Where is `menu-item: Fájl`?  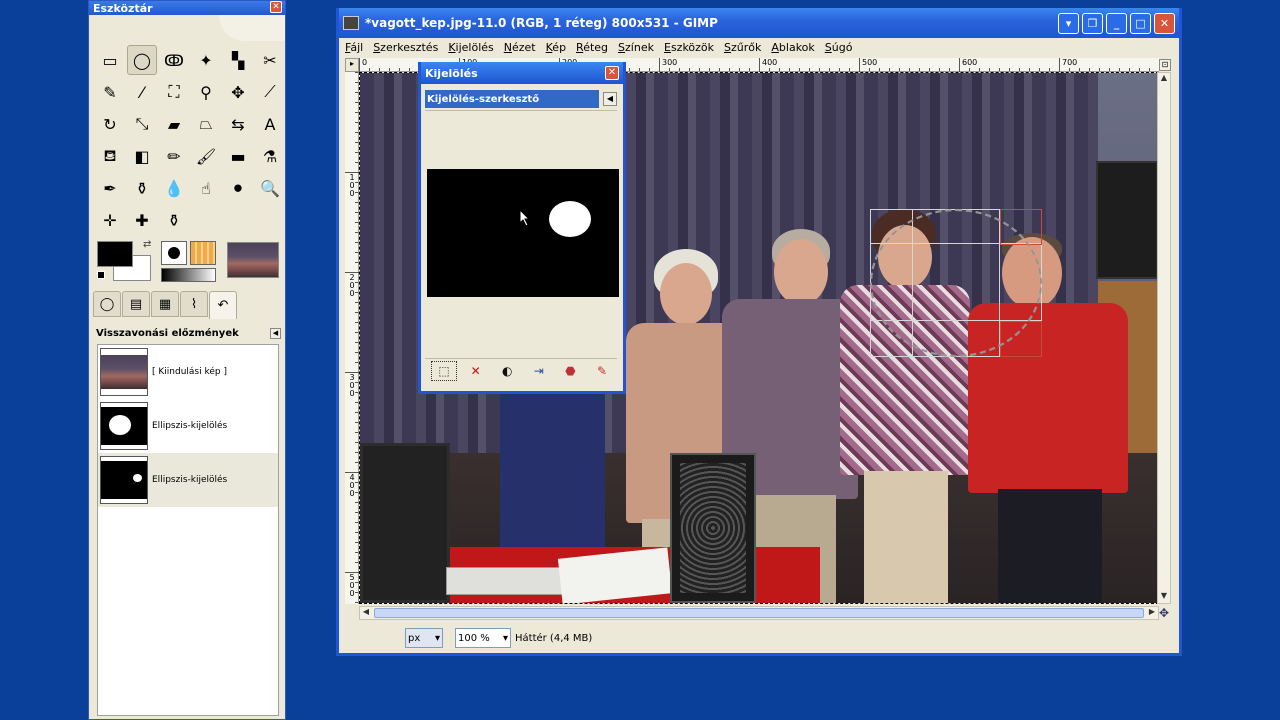 menu-item: Fájl is located at coordinates (354, 47).